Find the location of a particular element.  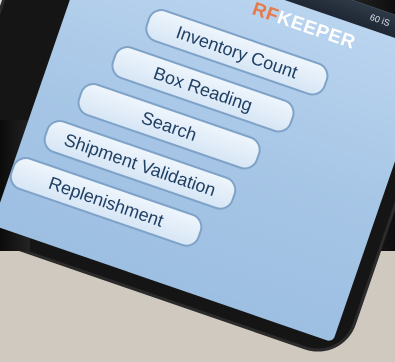

status-indicator: 60 iS is located at coordinates (380, 20).